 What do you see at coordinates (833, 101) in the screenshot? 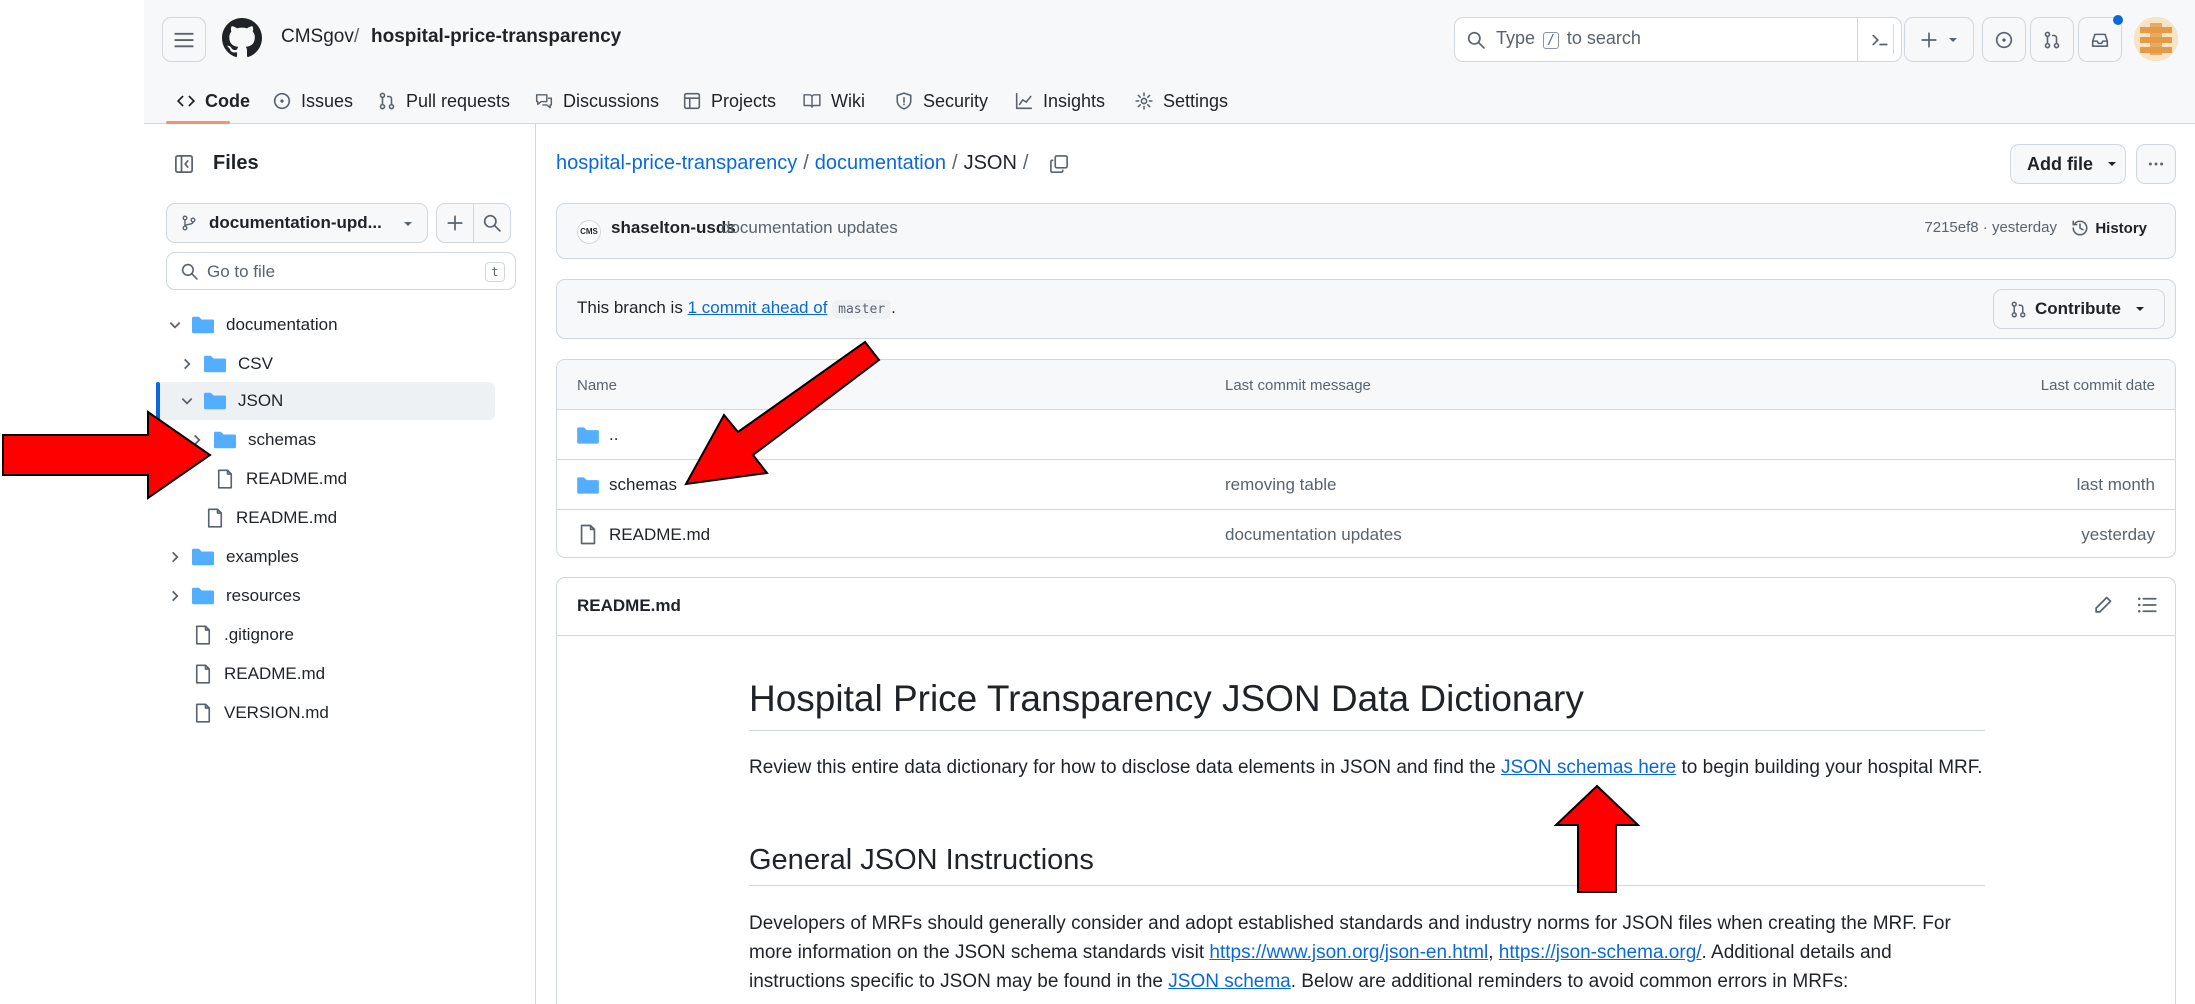
I see `tab-wiki: Wiki` at bounding box center [833, 101].